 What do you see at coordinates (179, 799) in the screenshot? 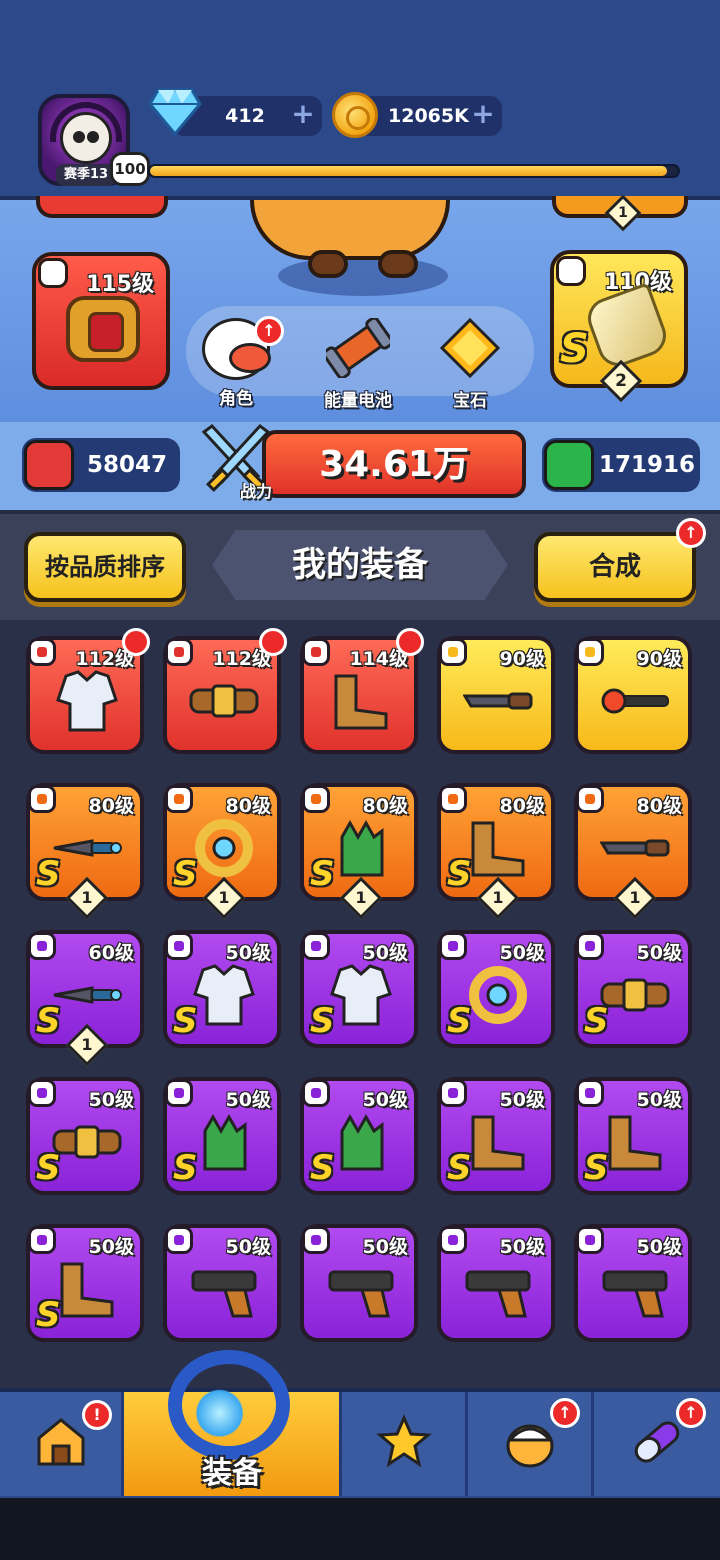
I see `ring-type-icon` at bounding box center [179, 799].